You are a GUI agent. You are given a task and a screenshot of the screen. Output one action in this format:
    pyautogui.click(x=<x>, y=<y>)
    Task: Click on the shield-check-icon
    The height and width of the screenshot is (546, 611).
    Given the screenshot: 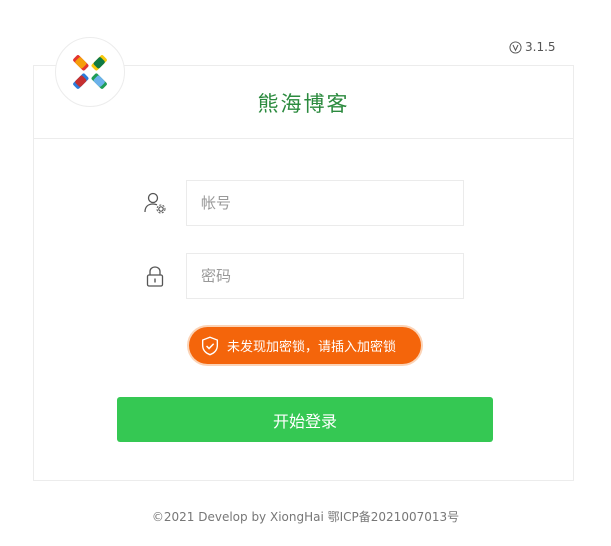 What is the action you would take?
    pyautogui.click(x=210, y=345)
    